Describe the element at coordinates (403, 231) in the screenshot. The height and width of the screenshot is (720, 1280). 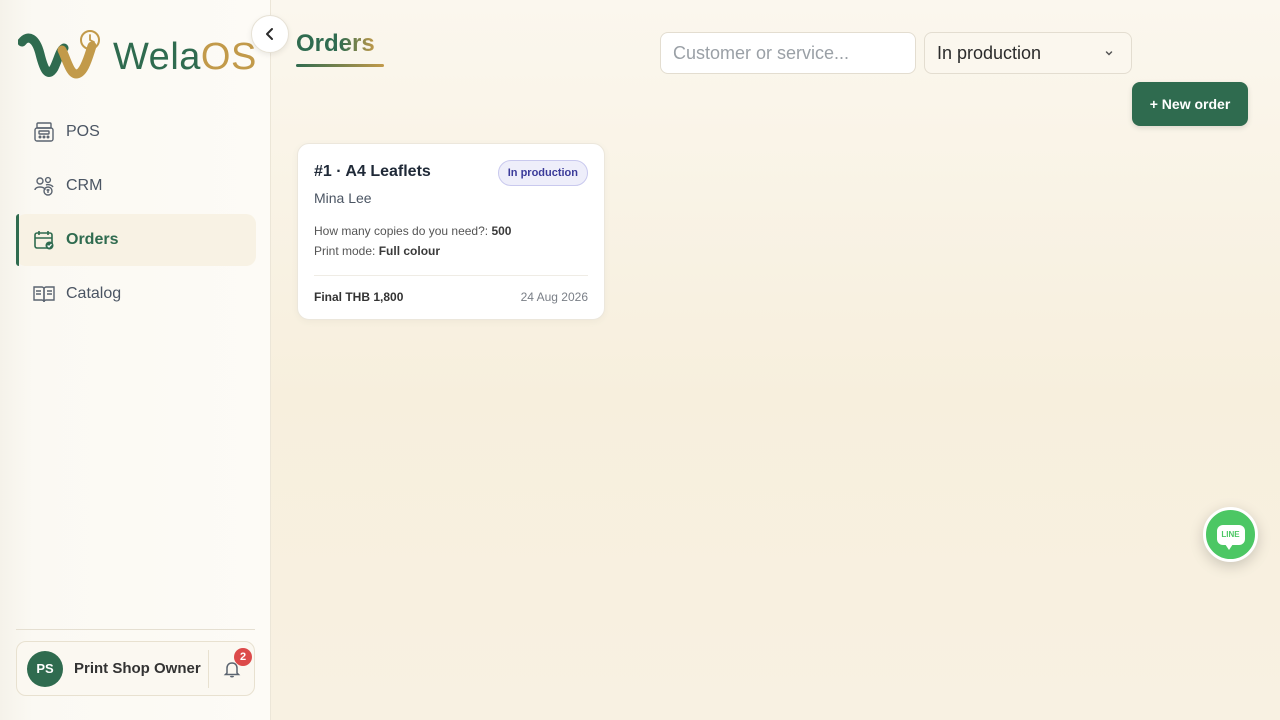
I see `order-field-label: How many copies do you need?:` at that location.